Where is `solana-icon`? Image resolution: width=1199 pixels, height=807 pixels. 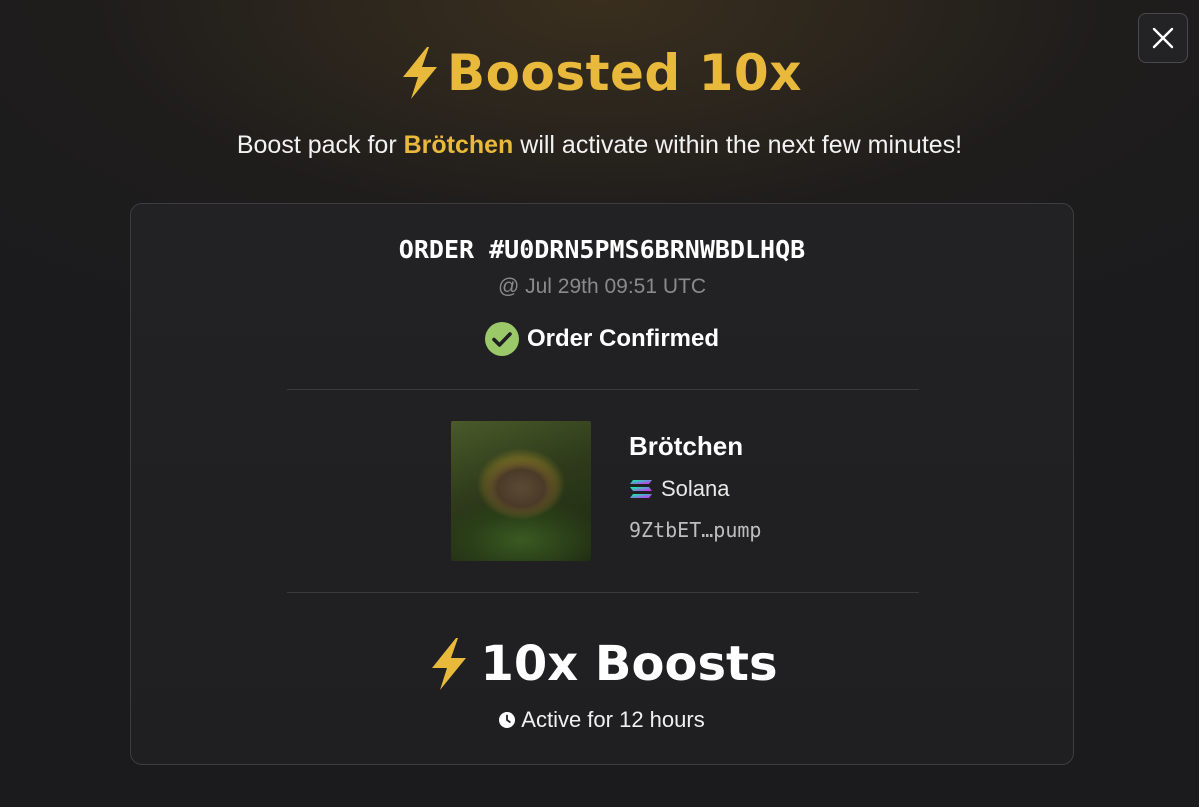 solana-icon is located at coordinates (641, 489).